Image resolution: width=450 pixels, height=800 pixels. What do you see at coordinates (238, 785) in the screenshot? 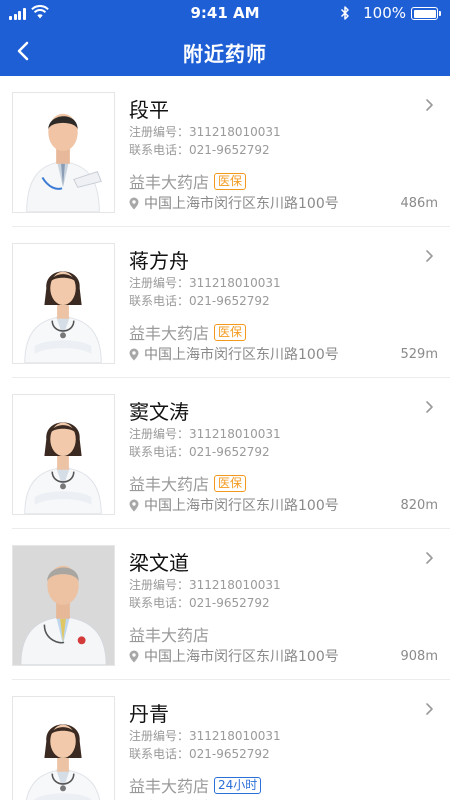
I see `store-badge: 24小时` at bounding box center [238, 785].